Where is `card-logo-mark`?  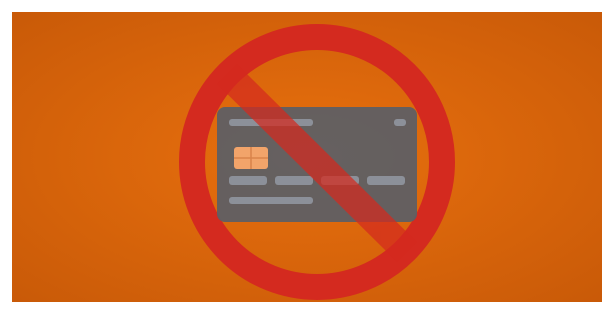 card-logo-mark is located at coordinates (400, 122).